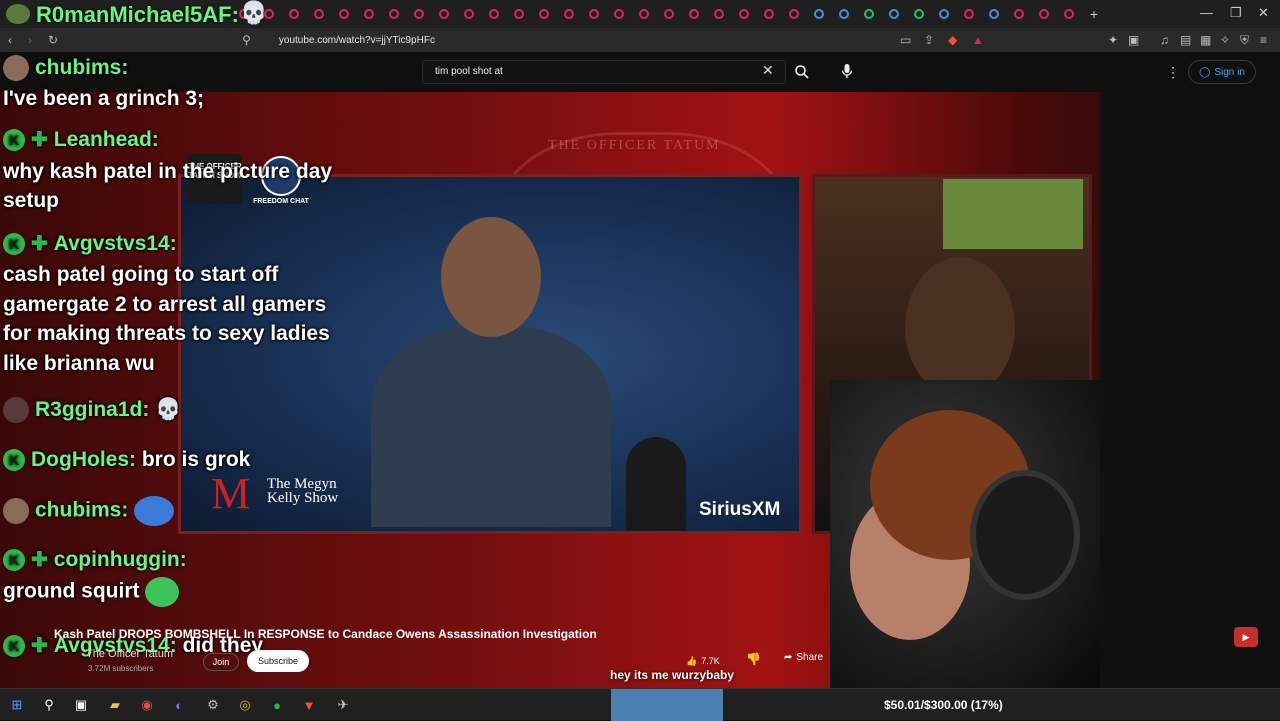 This screenshot has height=721, width=1280. I want to click on chat-message: K ✚ Avgvstvs14:, so click(90, 244).